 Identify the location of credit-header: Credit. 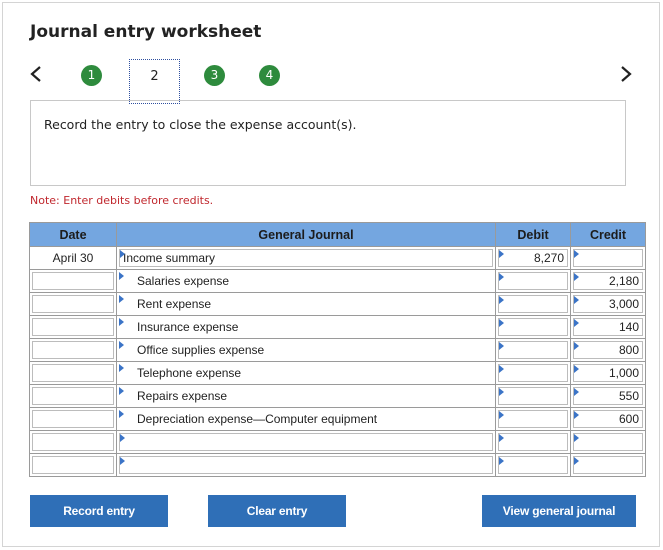
(608, 234).